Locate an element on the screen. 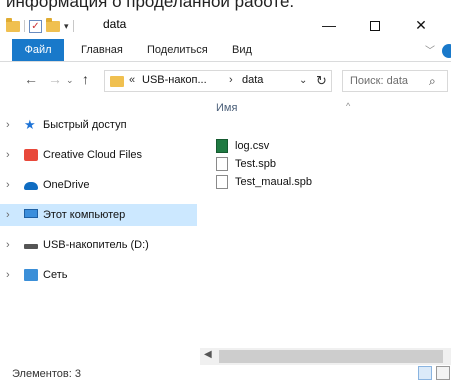  computer-icon is located at coordinates (31, 213).